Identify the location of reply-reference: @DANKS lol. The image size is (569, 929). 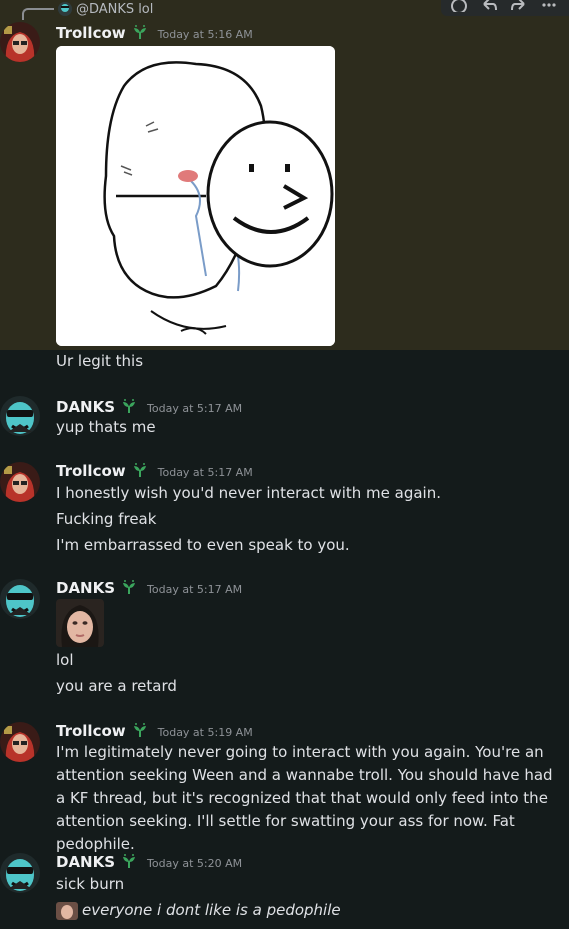
(105, 9).